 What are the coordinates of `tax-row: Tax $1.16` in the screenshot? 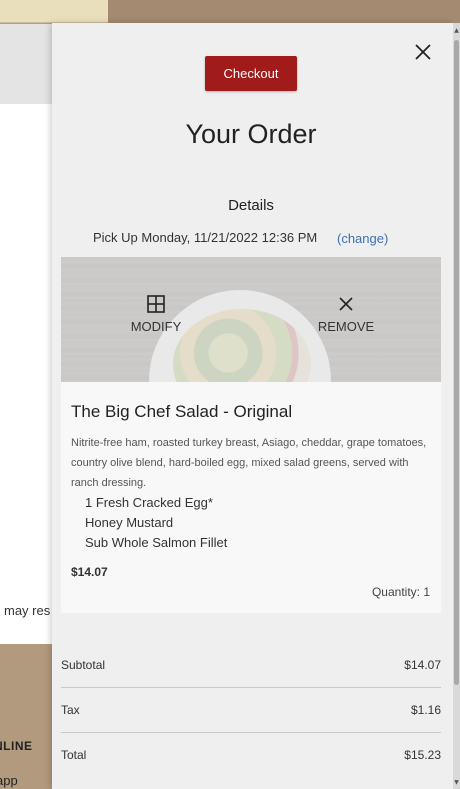 It's located at (251, 710).